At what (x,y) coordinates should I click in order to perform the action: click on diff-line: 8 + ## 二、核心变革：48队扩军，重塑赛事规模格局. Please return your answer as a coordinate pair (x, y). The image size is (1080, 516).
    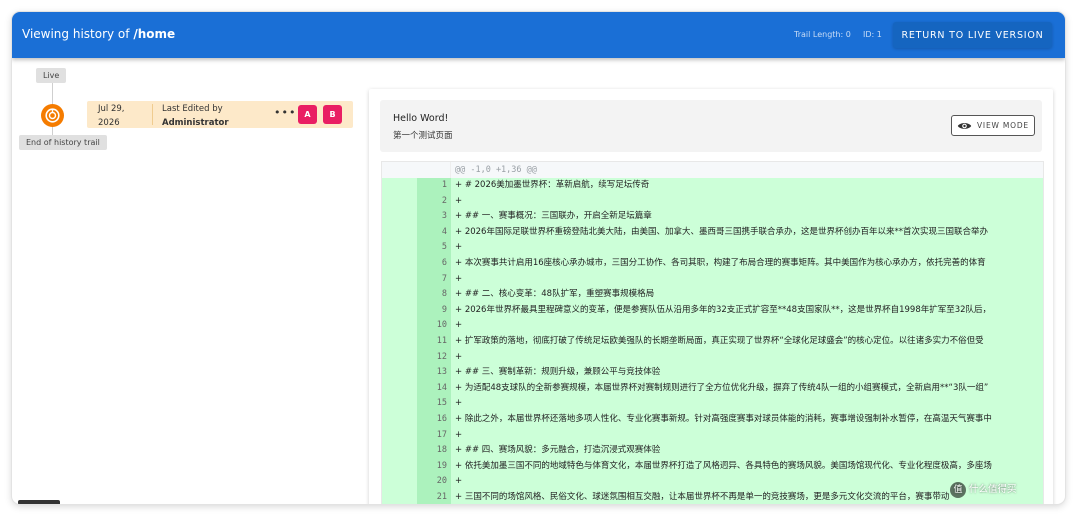
    Looking at the image, I should click on (712, 295).